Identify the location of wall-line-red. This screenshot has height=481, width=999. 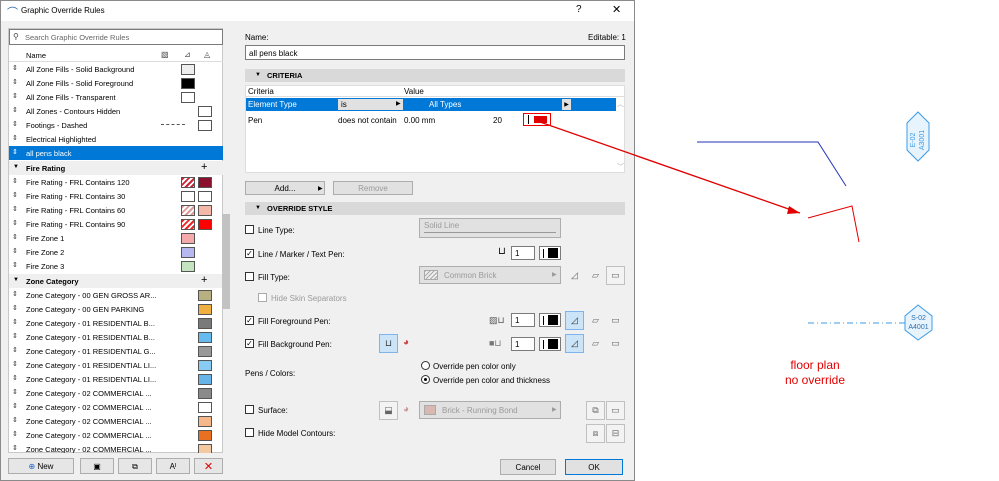
(833, 224).